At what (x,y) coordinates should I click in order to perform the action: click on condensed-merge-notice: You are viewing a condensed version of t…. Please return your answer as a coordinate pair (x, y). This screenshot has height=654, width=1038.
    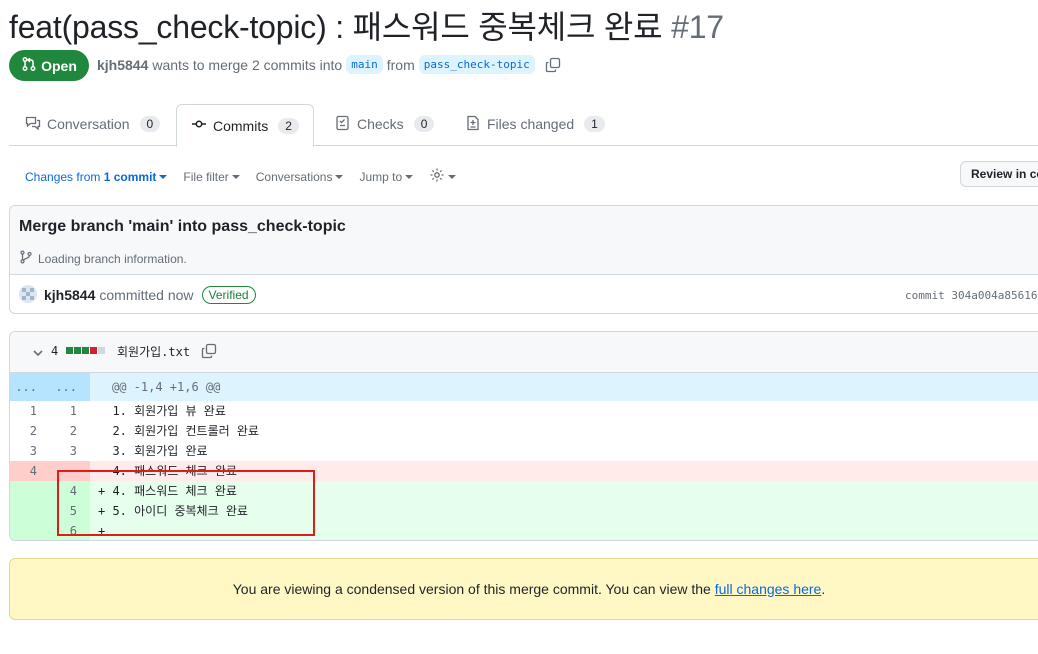
    Looking at the image, I should click on (523, 589).